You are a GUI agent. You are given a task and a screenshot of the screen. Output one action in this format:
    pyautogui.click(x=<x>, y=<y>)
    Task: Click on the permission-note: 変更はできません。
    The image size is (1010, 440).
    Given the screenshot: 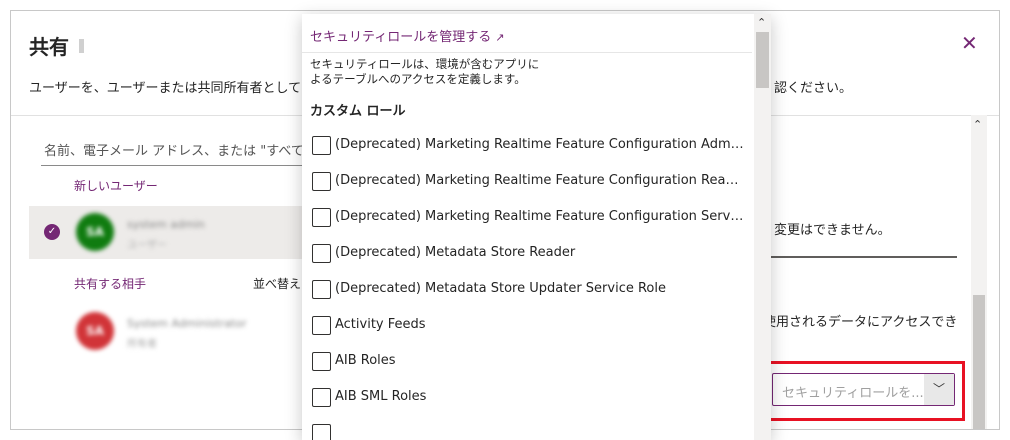 What is the action you would take?
    pyautogui.click(x=832, y=230)
    